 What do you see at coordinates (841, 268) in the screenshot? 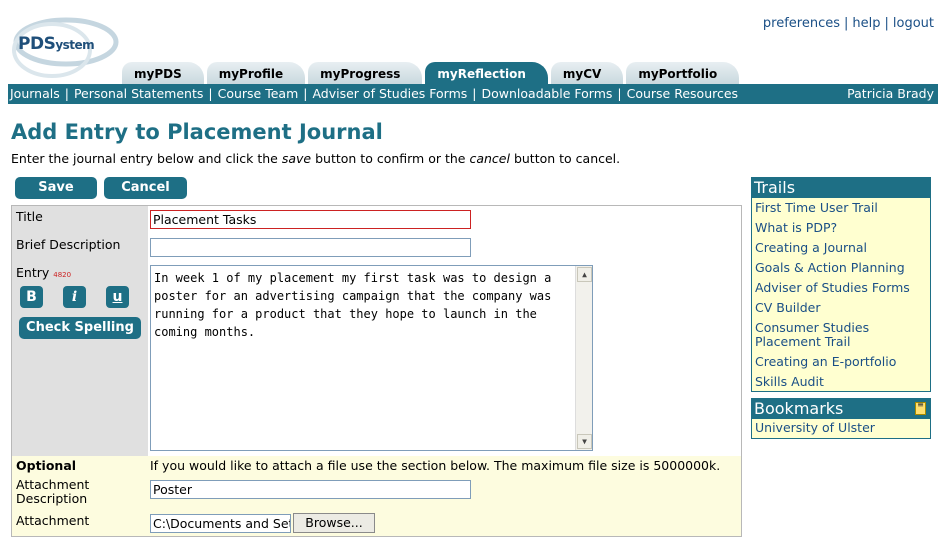
I see `trail-item: Goals & Action Planning` at bounding box center [841, 268].